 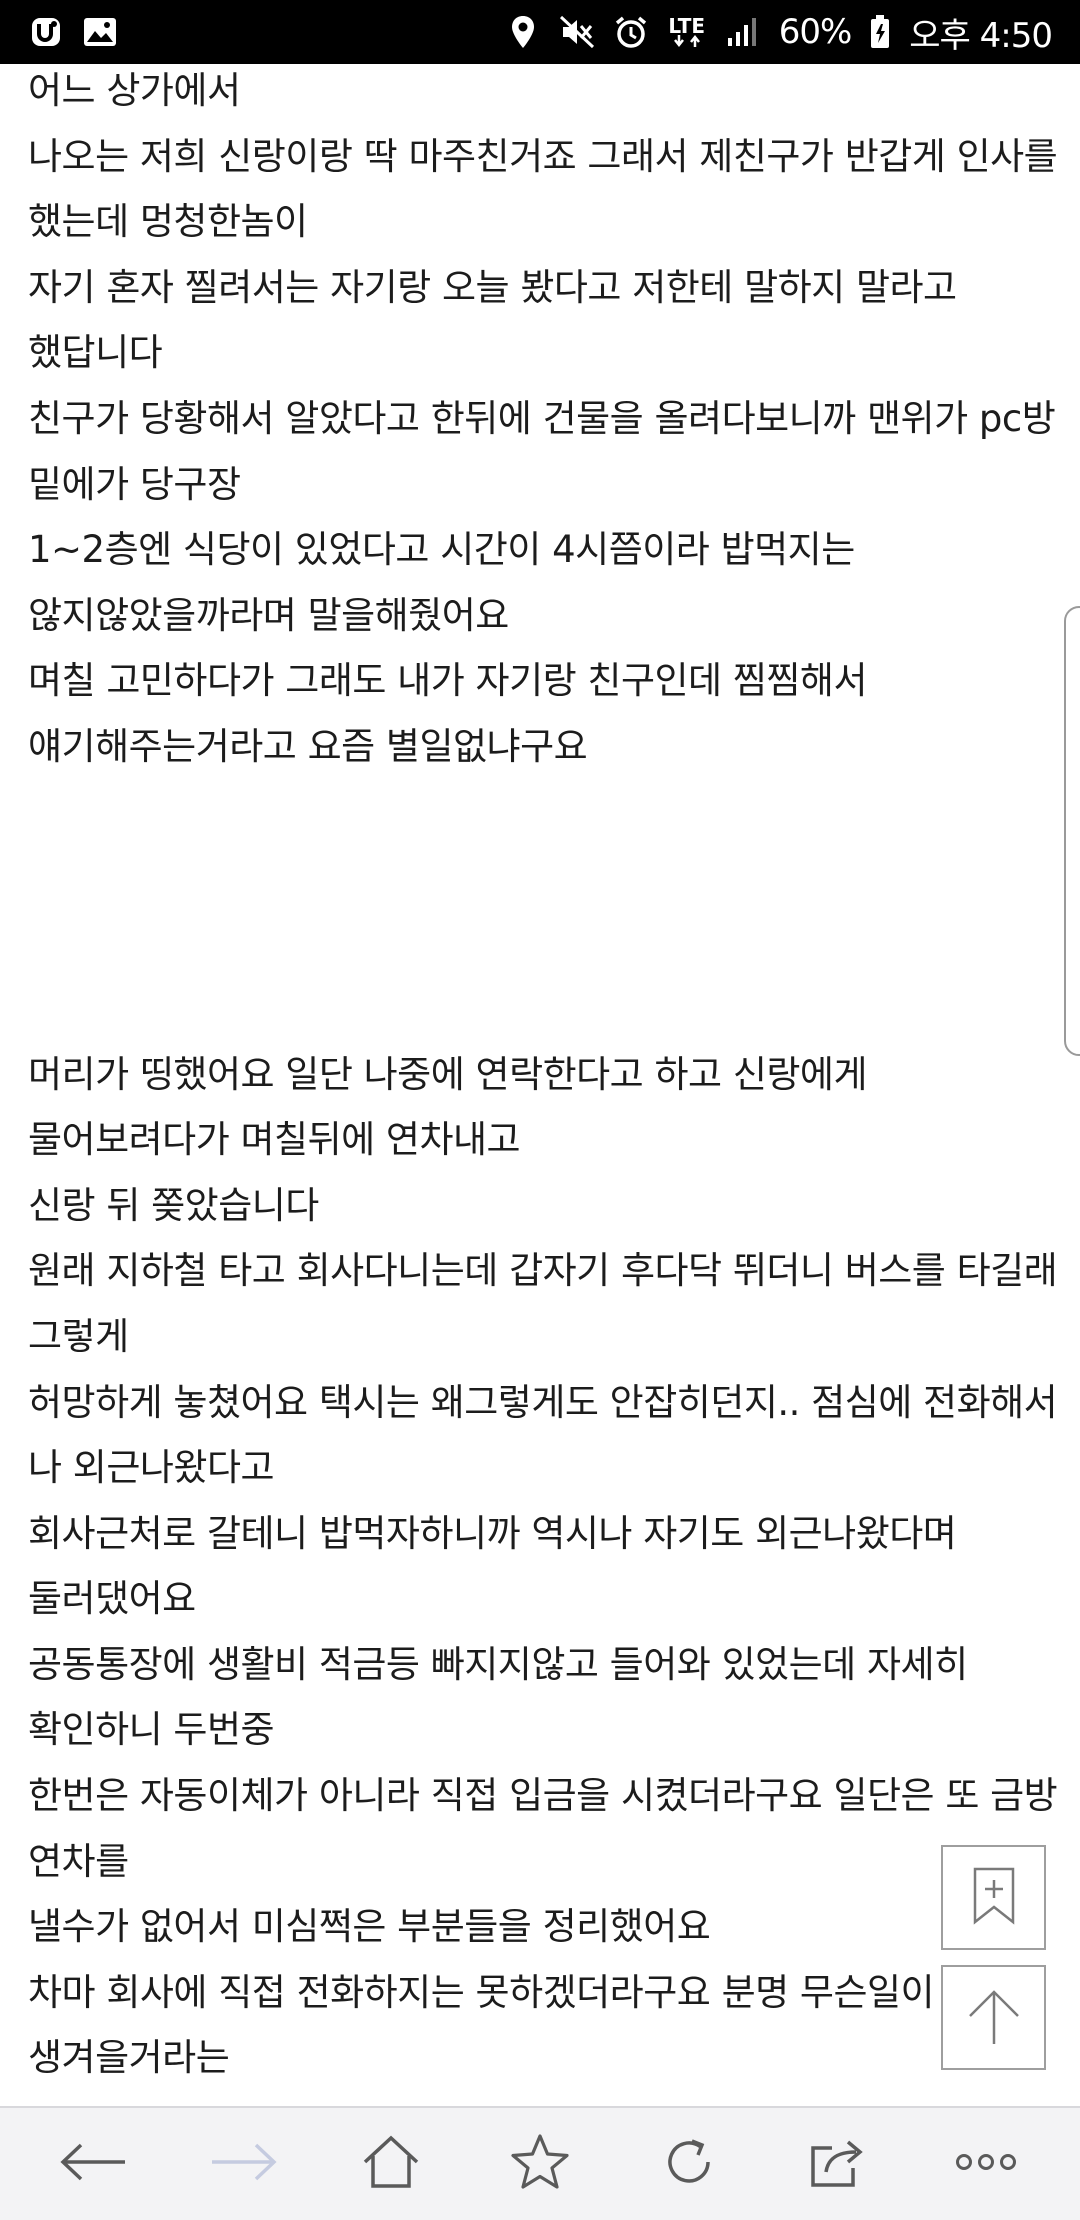 I want to click on forward-button, so click(x=243, y=2164).